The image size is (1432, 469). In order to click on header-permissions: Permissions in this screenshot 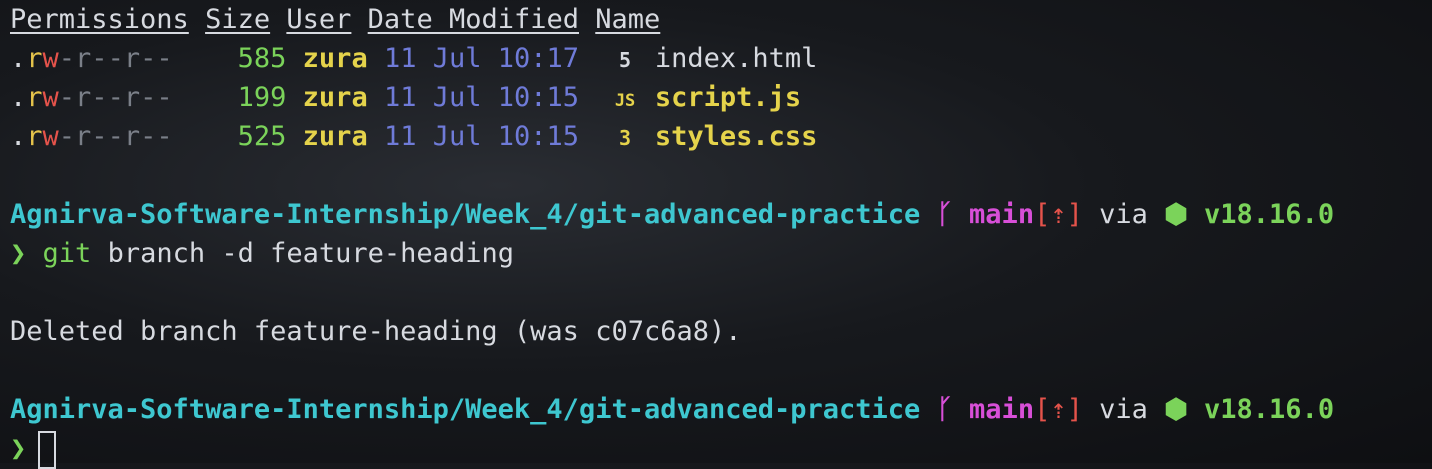, I will do `click(99, 19)`.